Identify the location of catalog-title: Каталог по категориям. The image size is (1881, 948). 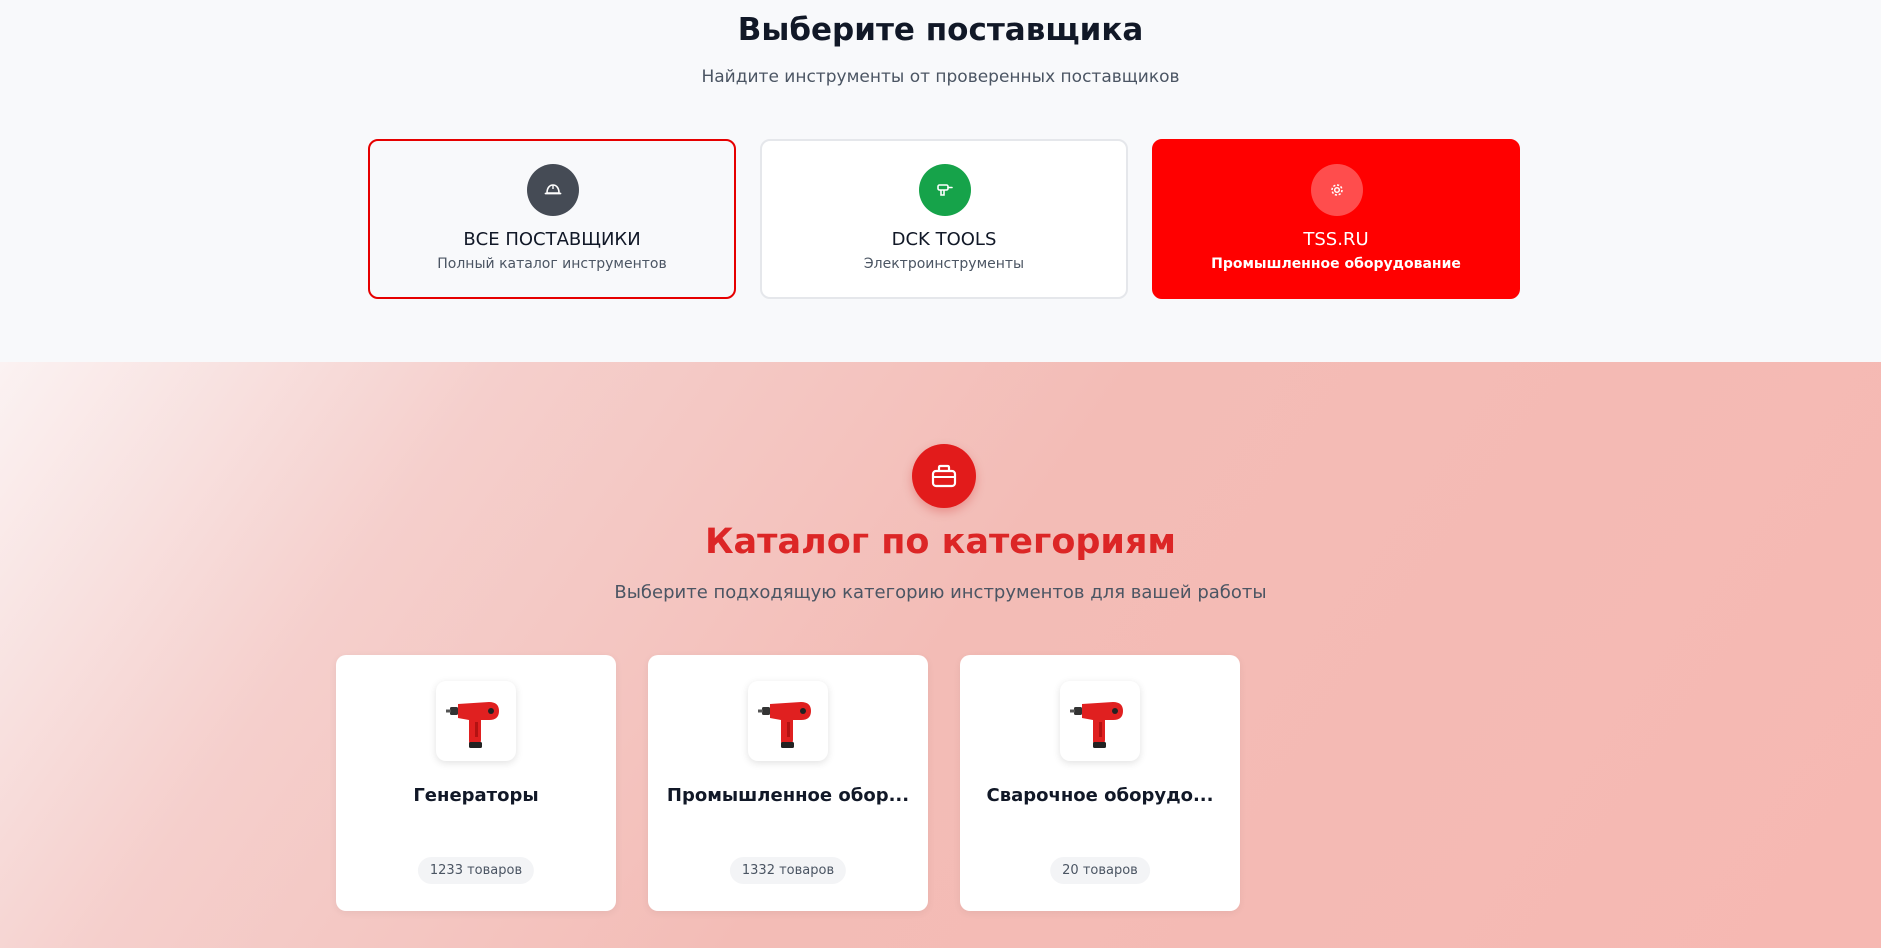
(940, 542).